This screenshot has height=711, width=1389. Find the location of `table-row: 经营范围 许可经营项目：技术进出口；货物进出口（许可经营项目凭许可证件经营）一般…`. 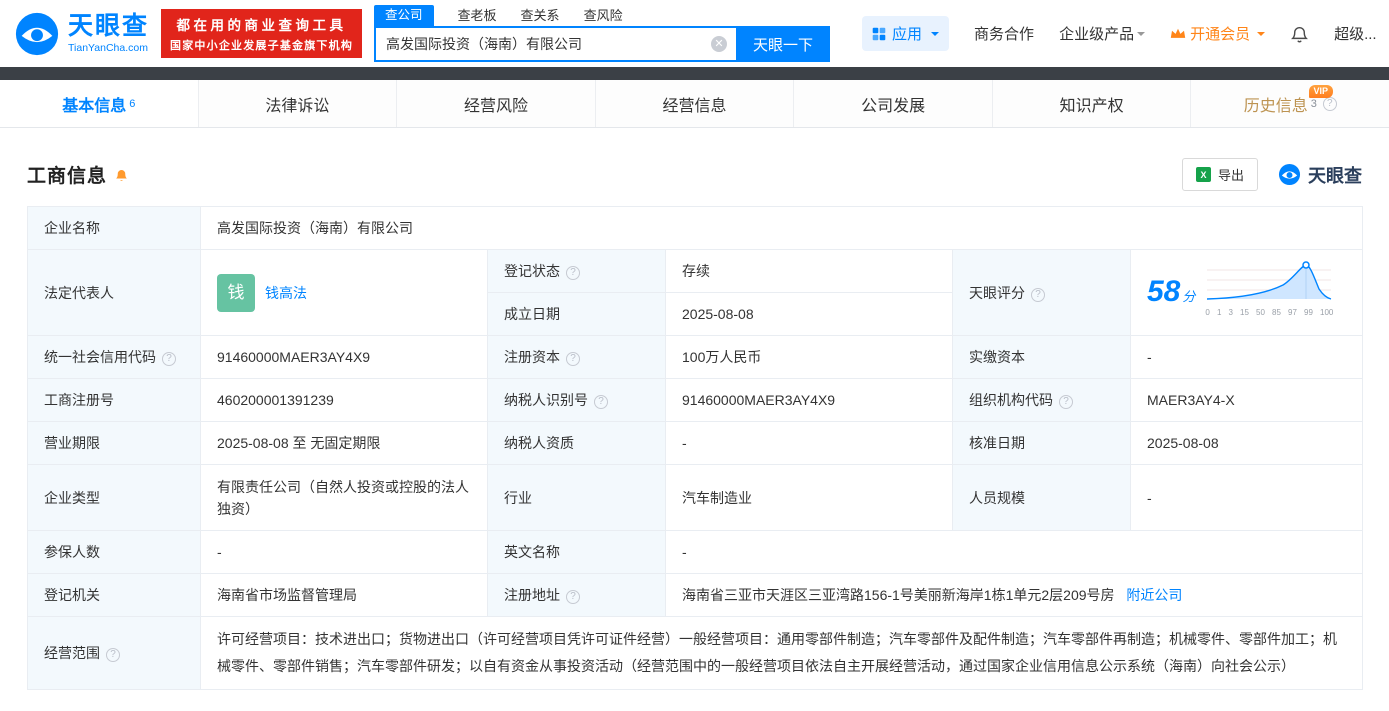

table-row: 经营范围 许可经营项目：技术进出口；货物进出口（许可经营项目凭许可证件经营）一般… is located at coordinates (695, 653).